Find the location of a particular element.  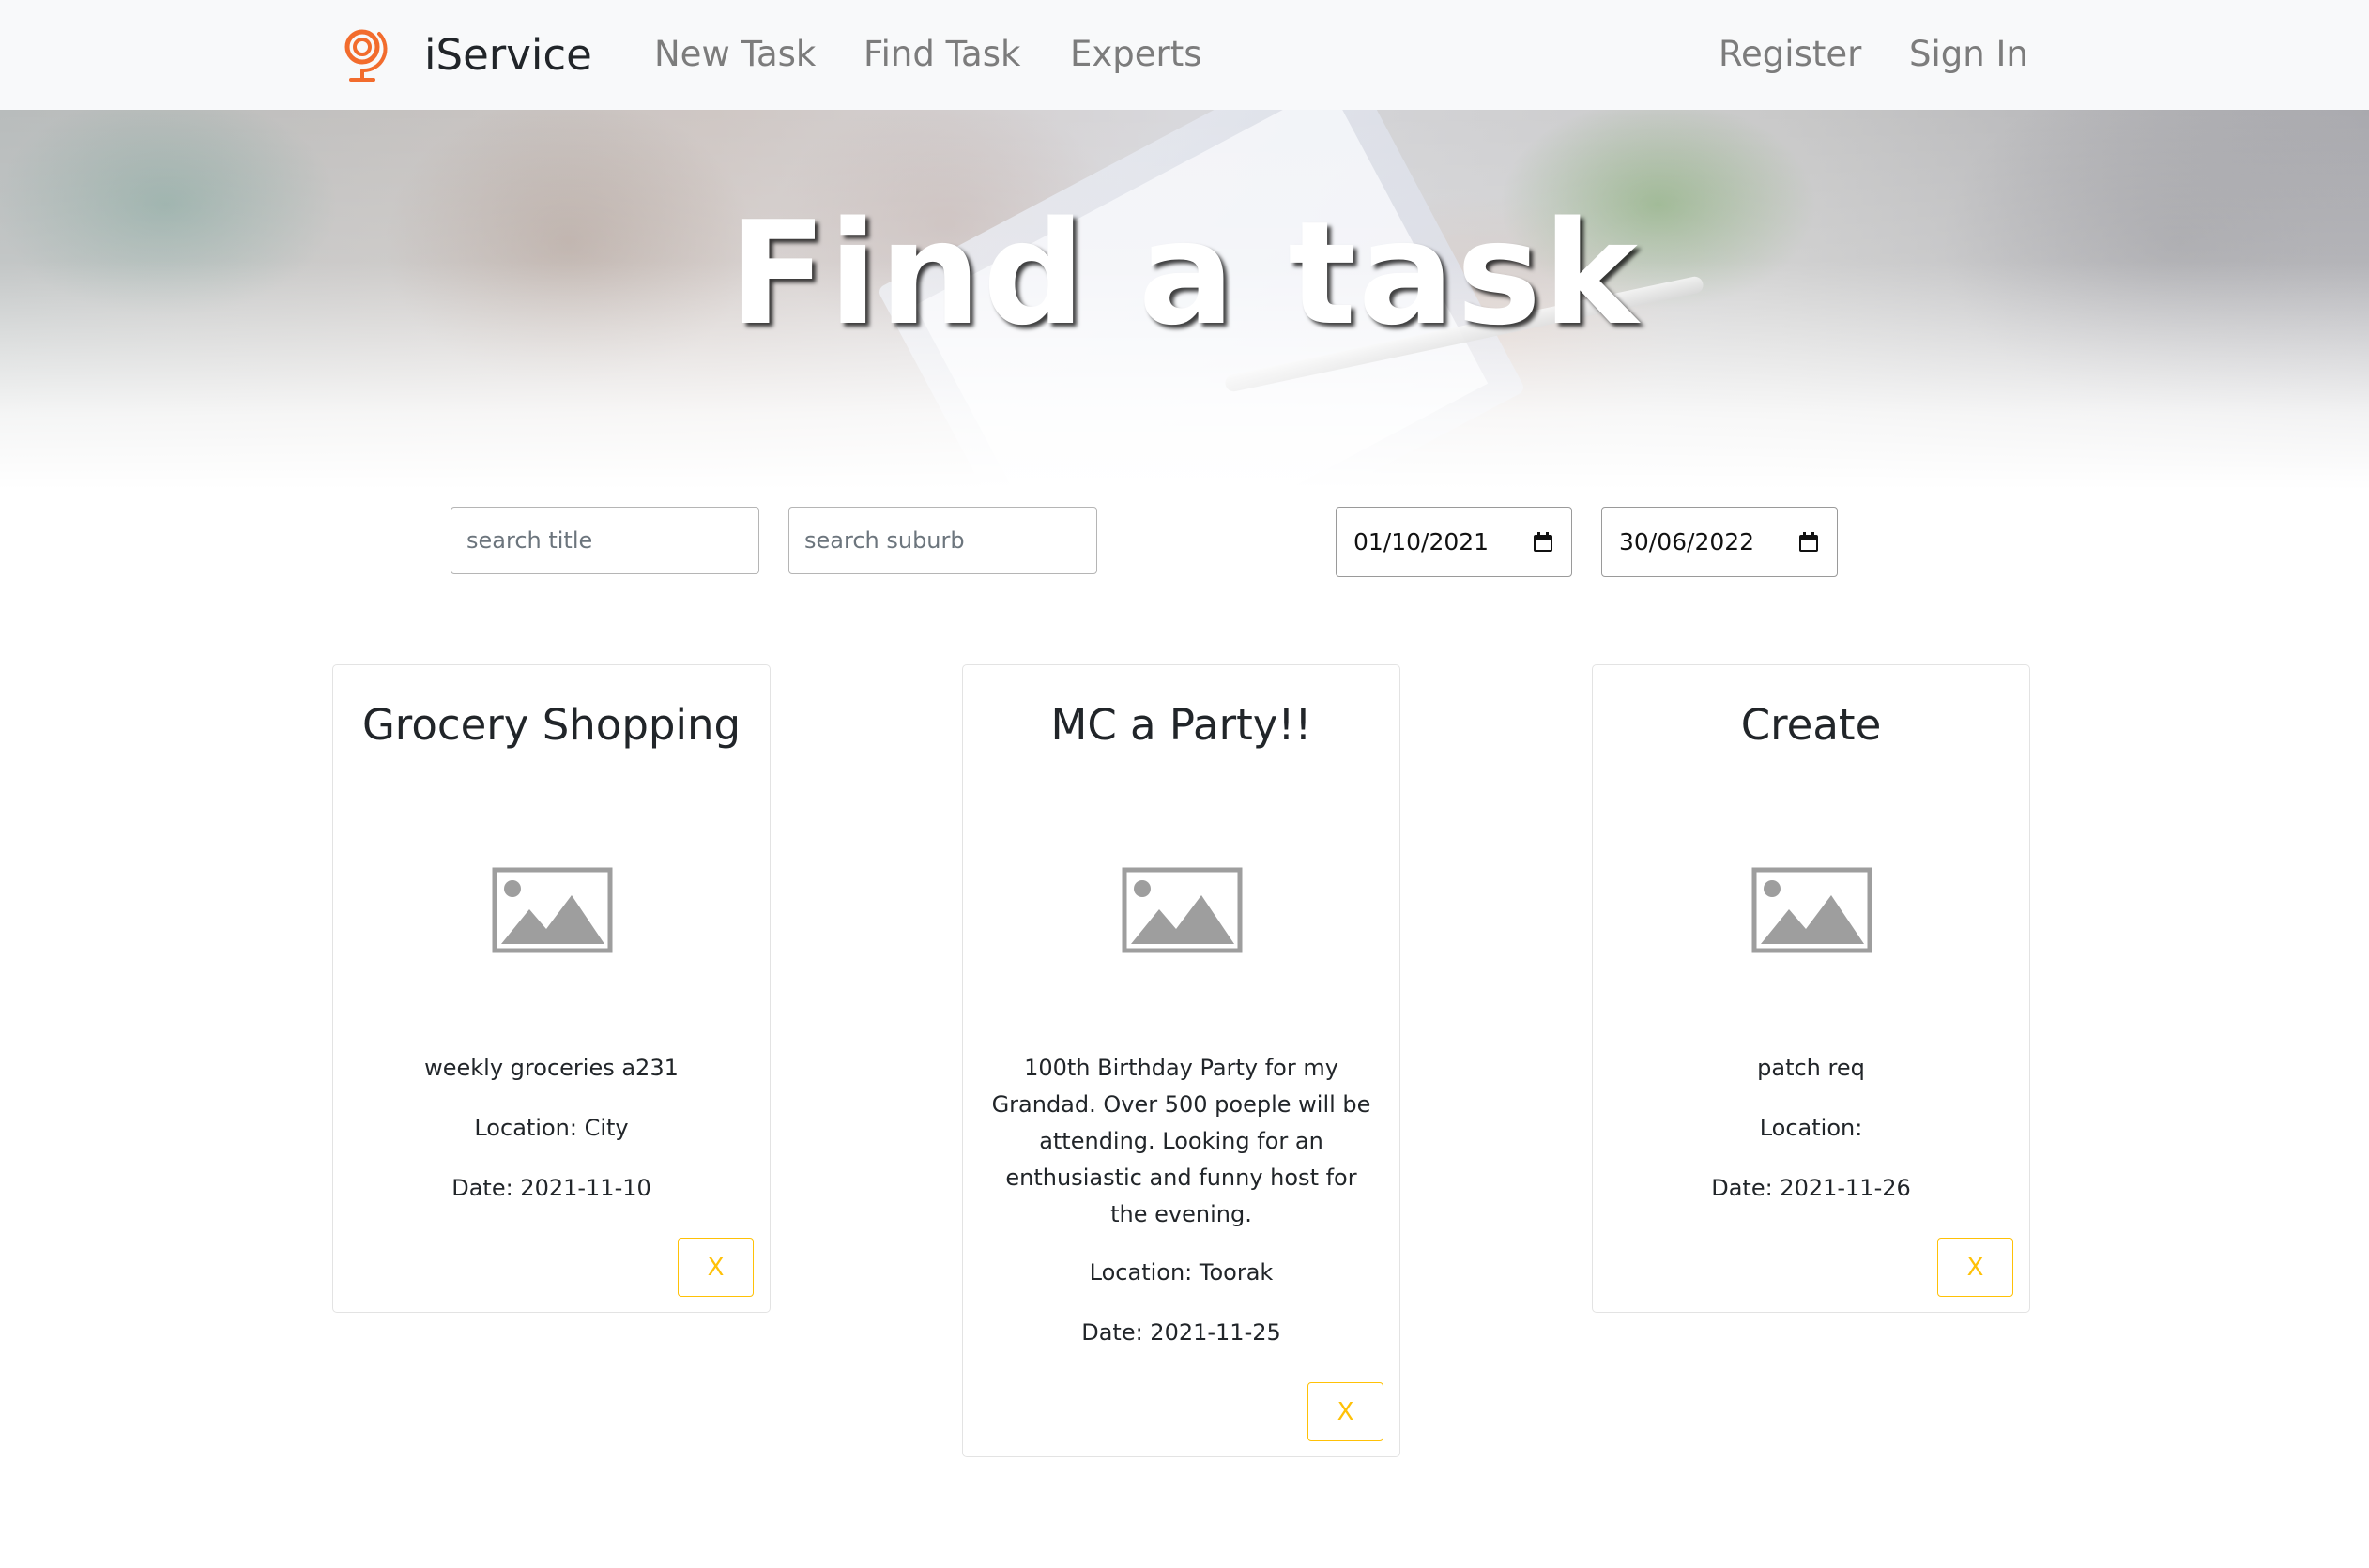

end-date-input: 30/06/2022 is located at coordinates (1719, 542).